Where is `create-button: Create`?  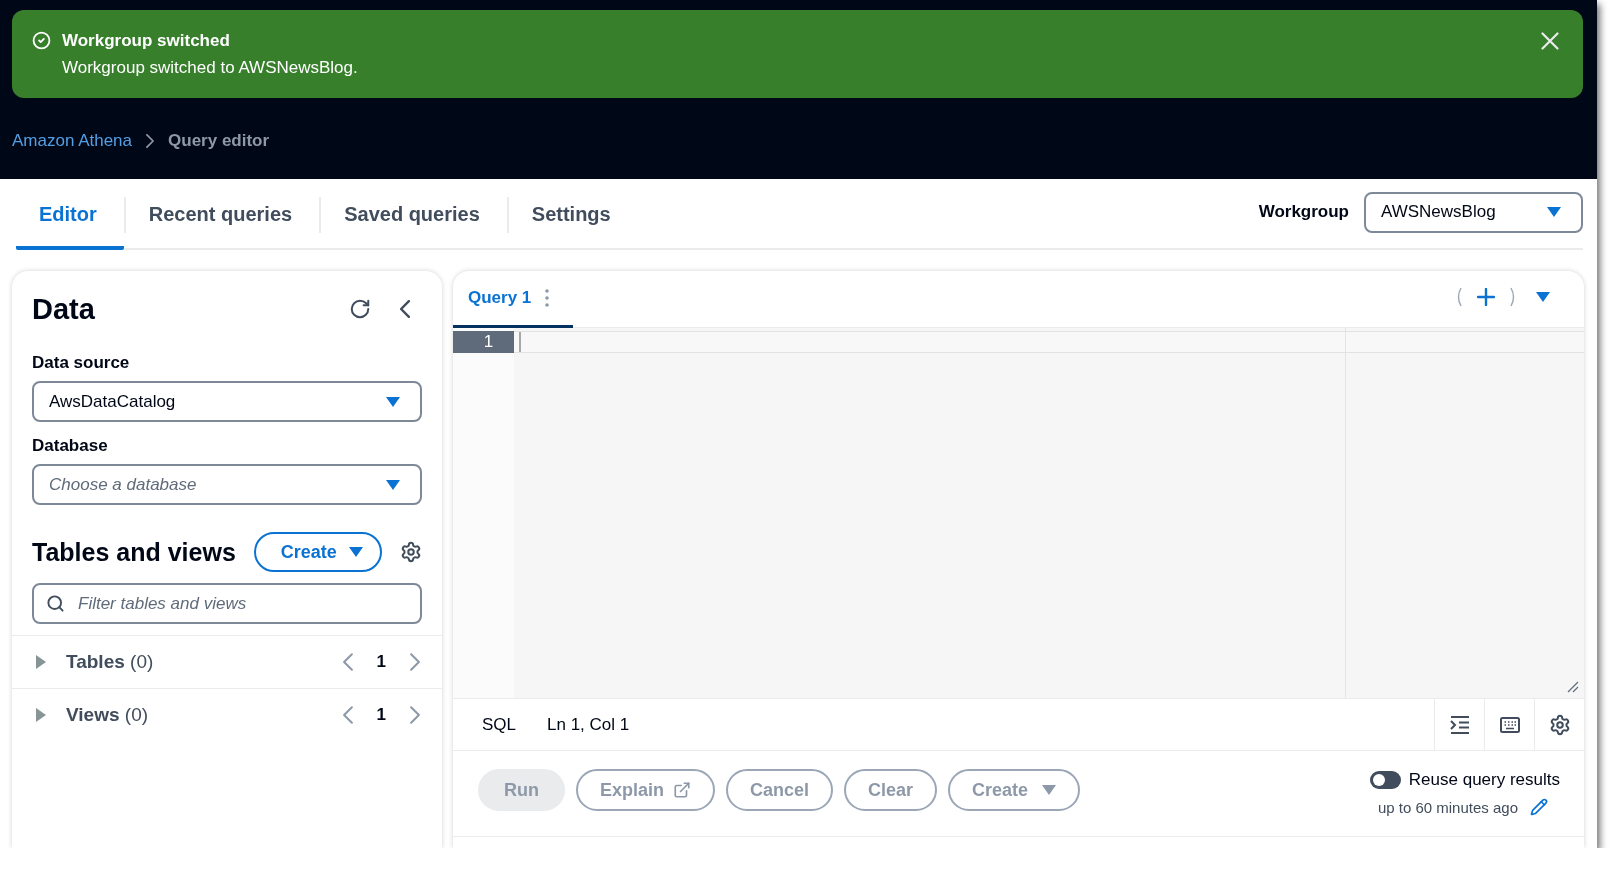 create-button: Create is located at coordinates (317, 552).